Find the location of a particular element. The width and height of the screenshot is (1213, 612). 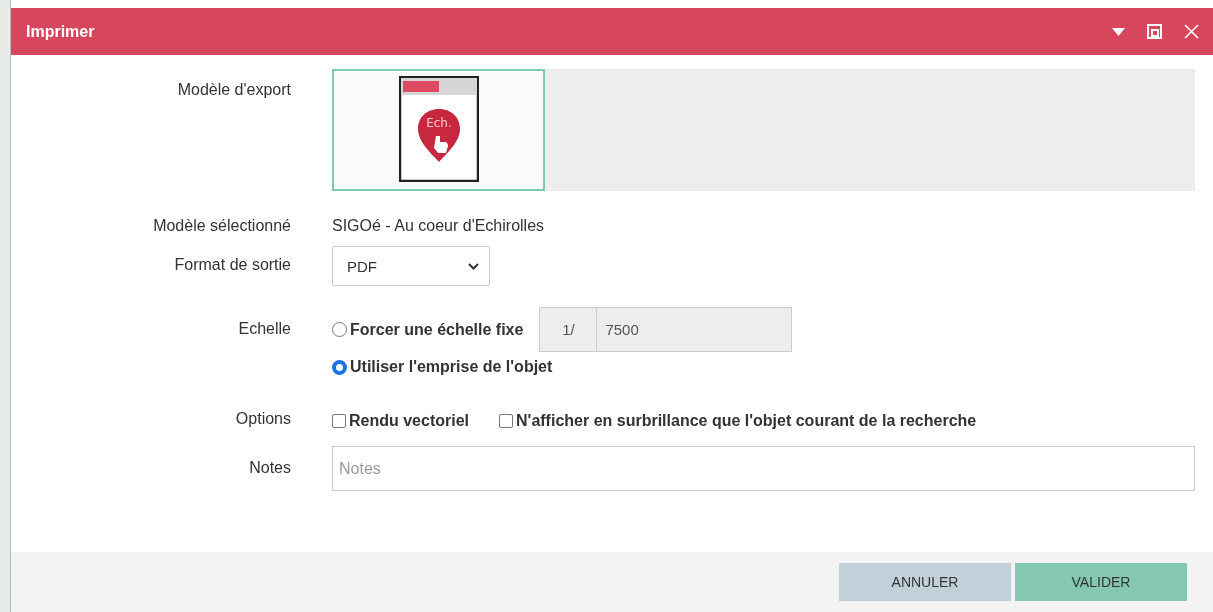

option-checkbox: N'afficher en surbrillance que l'objet courant de la recherche is located at coordinates (738, 421).